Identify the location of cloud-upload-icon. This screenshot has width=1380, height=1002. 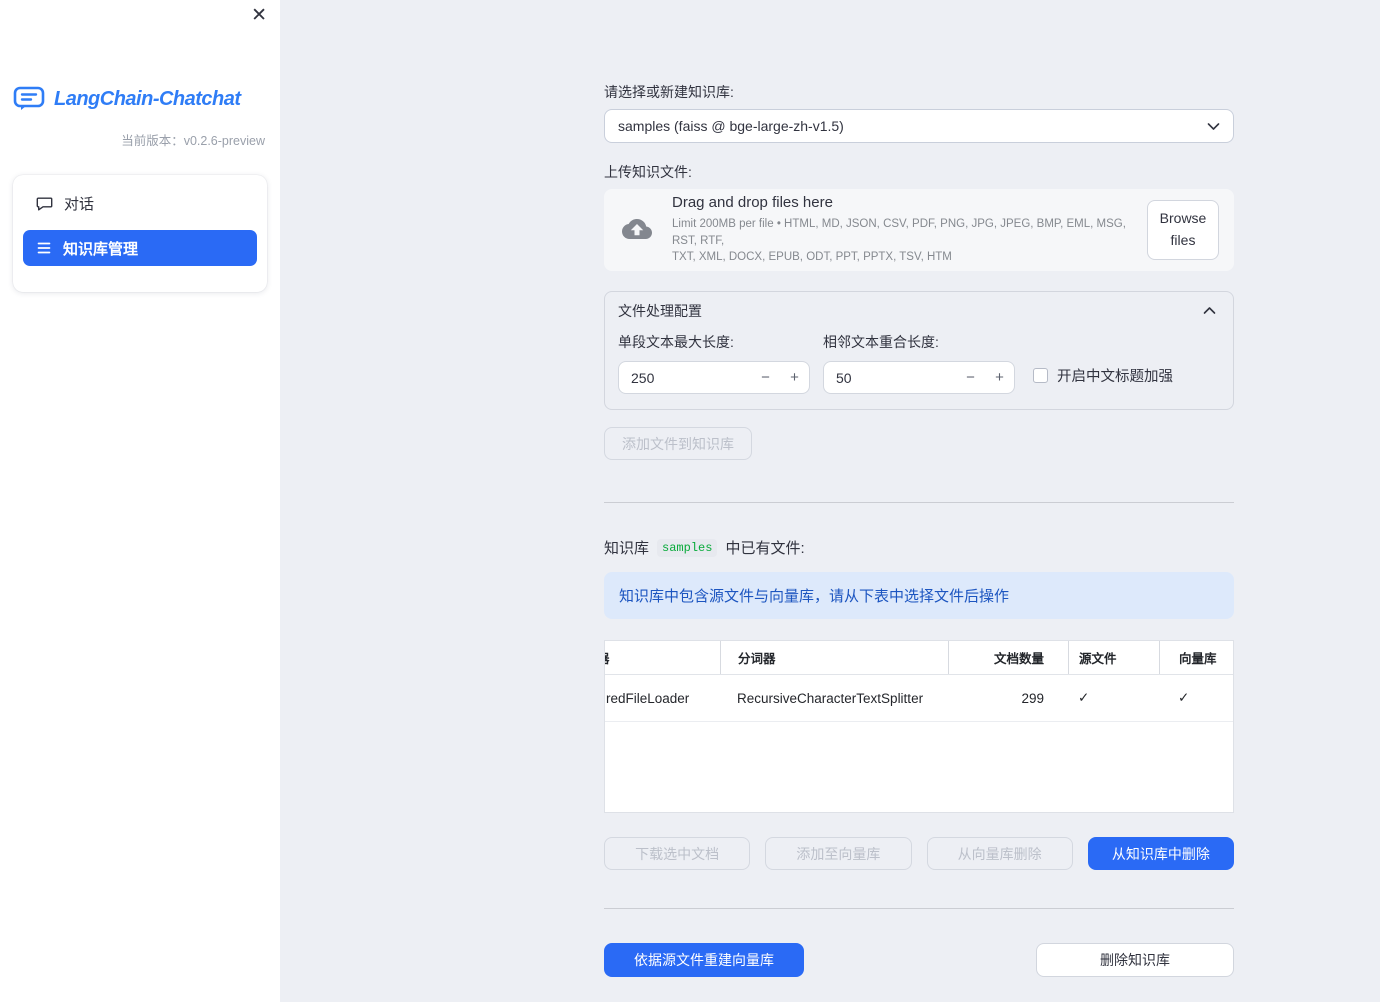
(637, 230).